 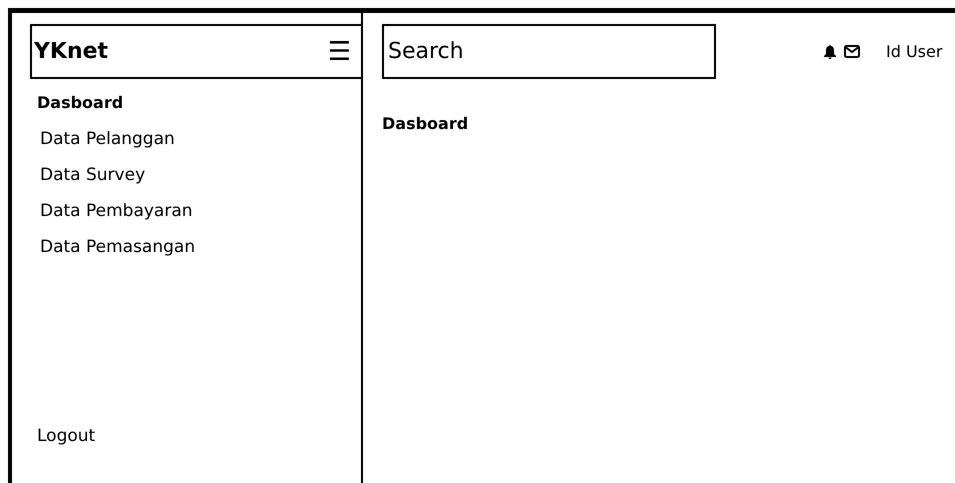 What do you see at coordinates (426, 124) in the screenshot?
I see `page-title: Dasboard` at bounding box center [426, 124].